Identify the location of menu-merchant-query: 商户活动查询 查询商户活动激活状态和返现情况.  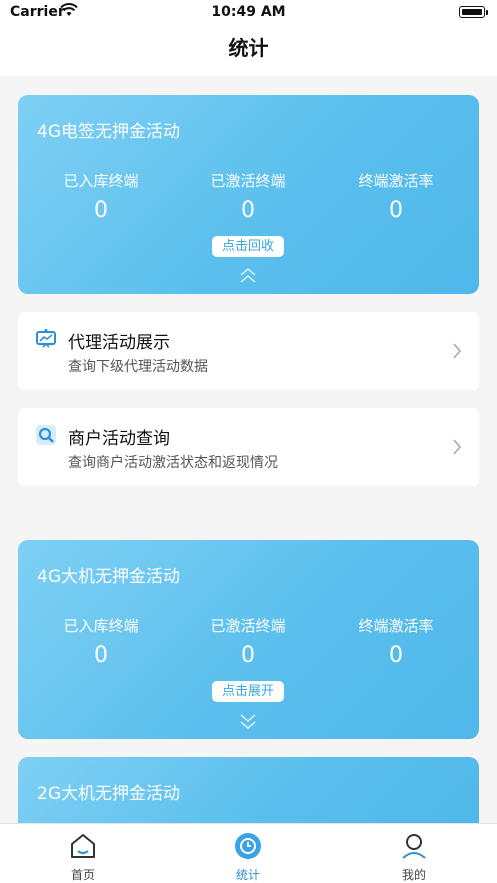
(248, 447).